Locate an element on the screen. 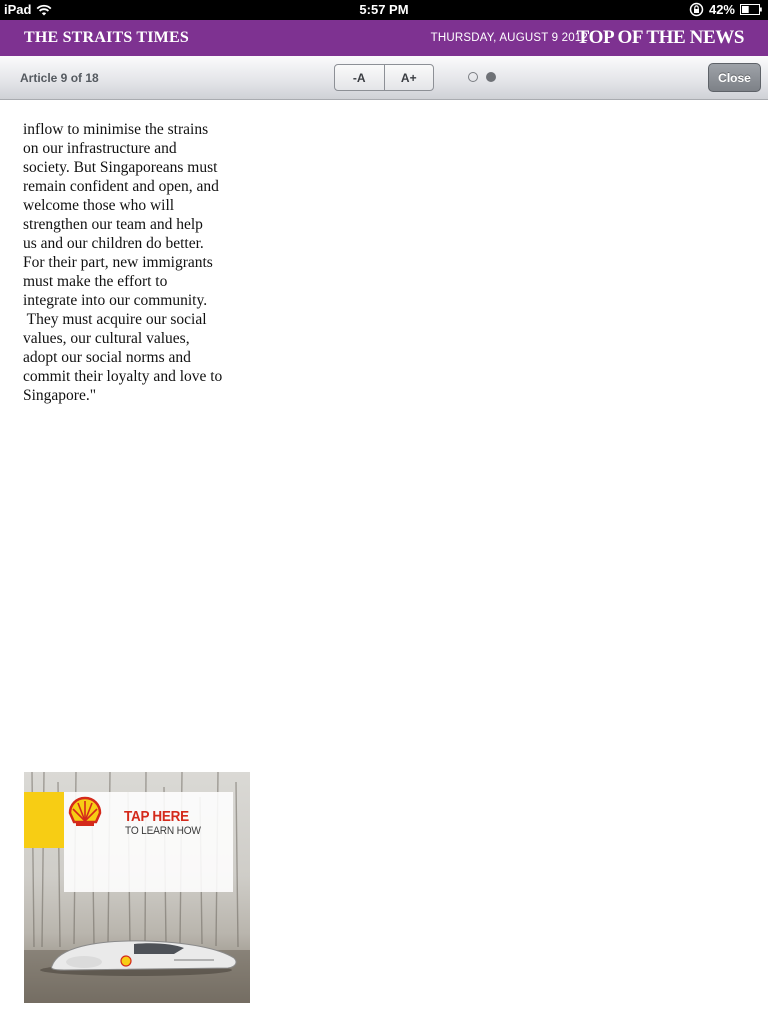 This screenshot has height=1024, width=768. article-line: commit their loyalty and love to is located at coordinates (123, 376).